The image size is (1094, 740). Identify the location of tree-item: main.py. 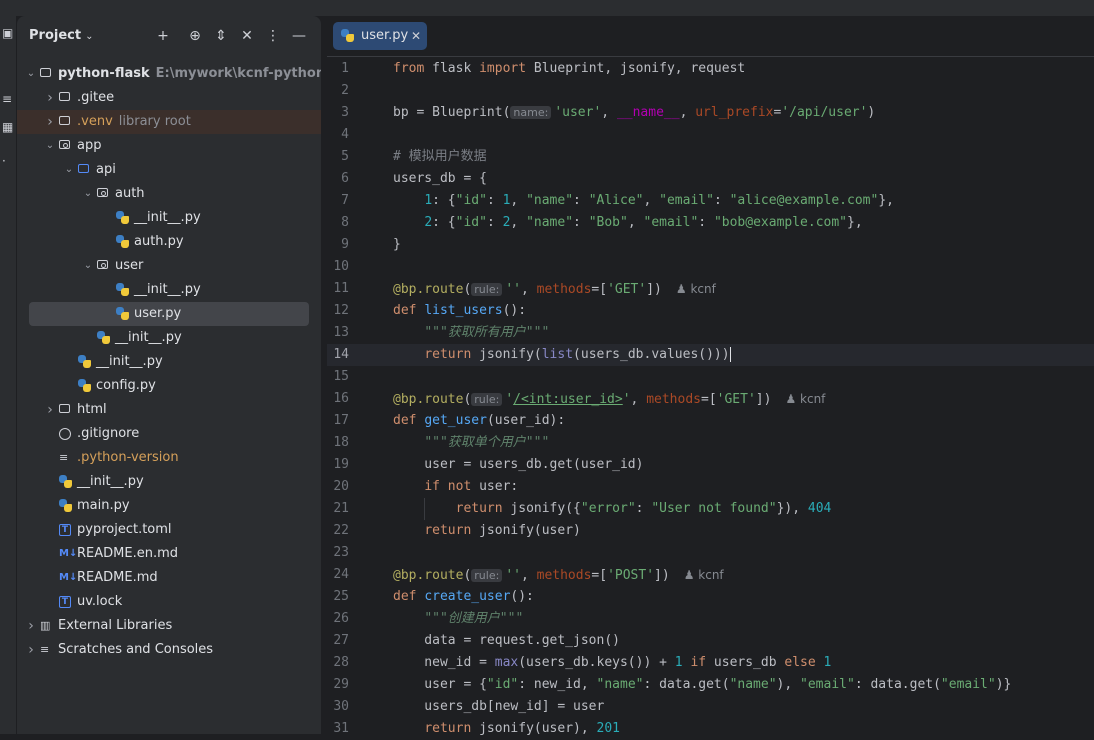
(169, 506).